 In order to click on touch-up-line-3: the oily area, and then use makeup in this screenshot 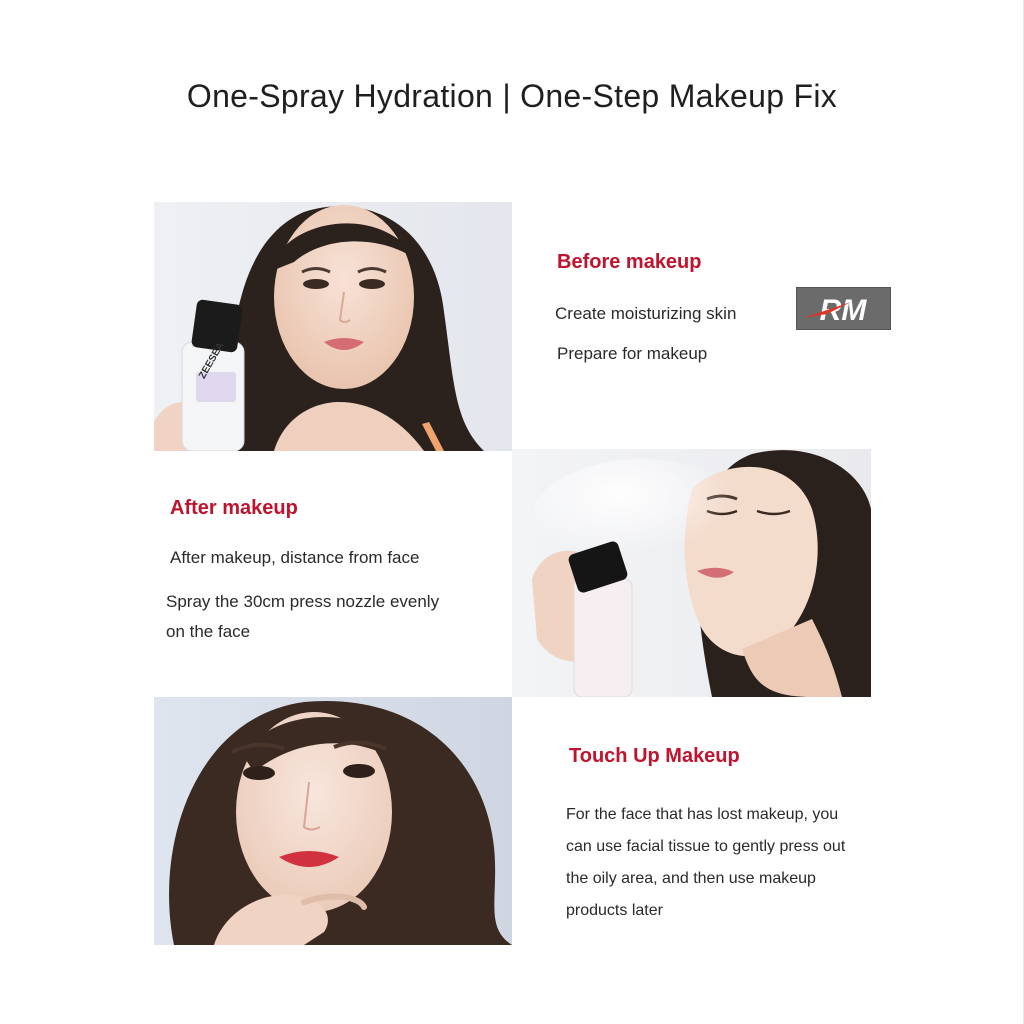, I will do `click(691, 878)`.